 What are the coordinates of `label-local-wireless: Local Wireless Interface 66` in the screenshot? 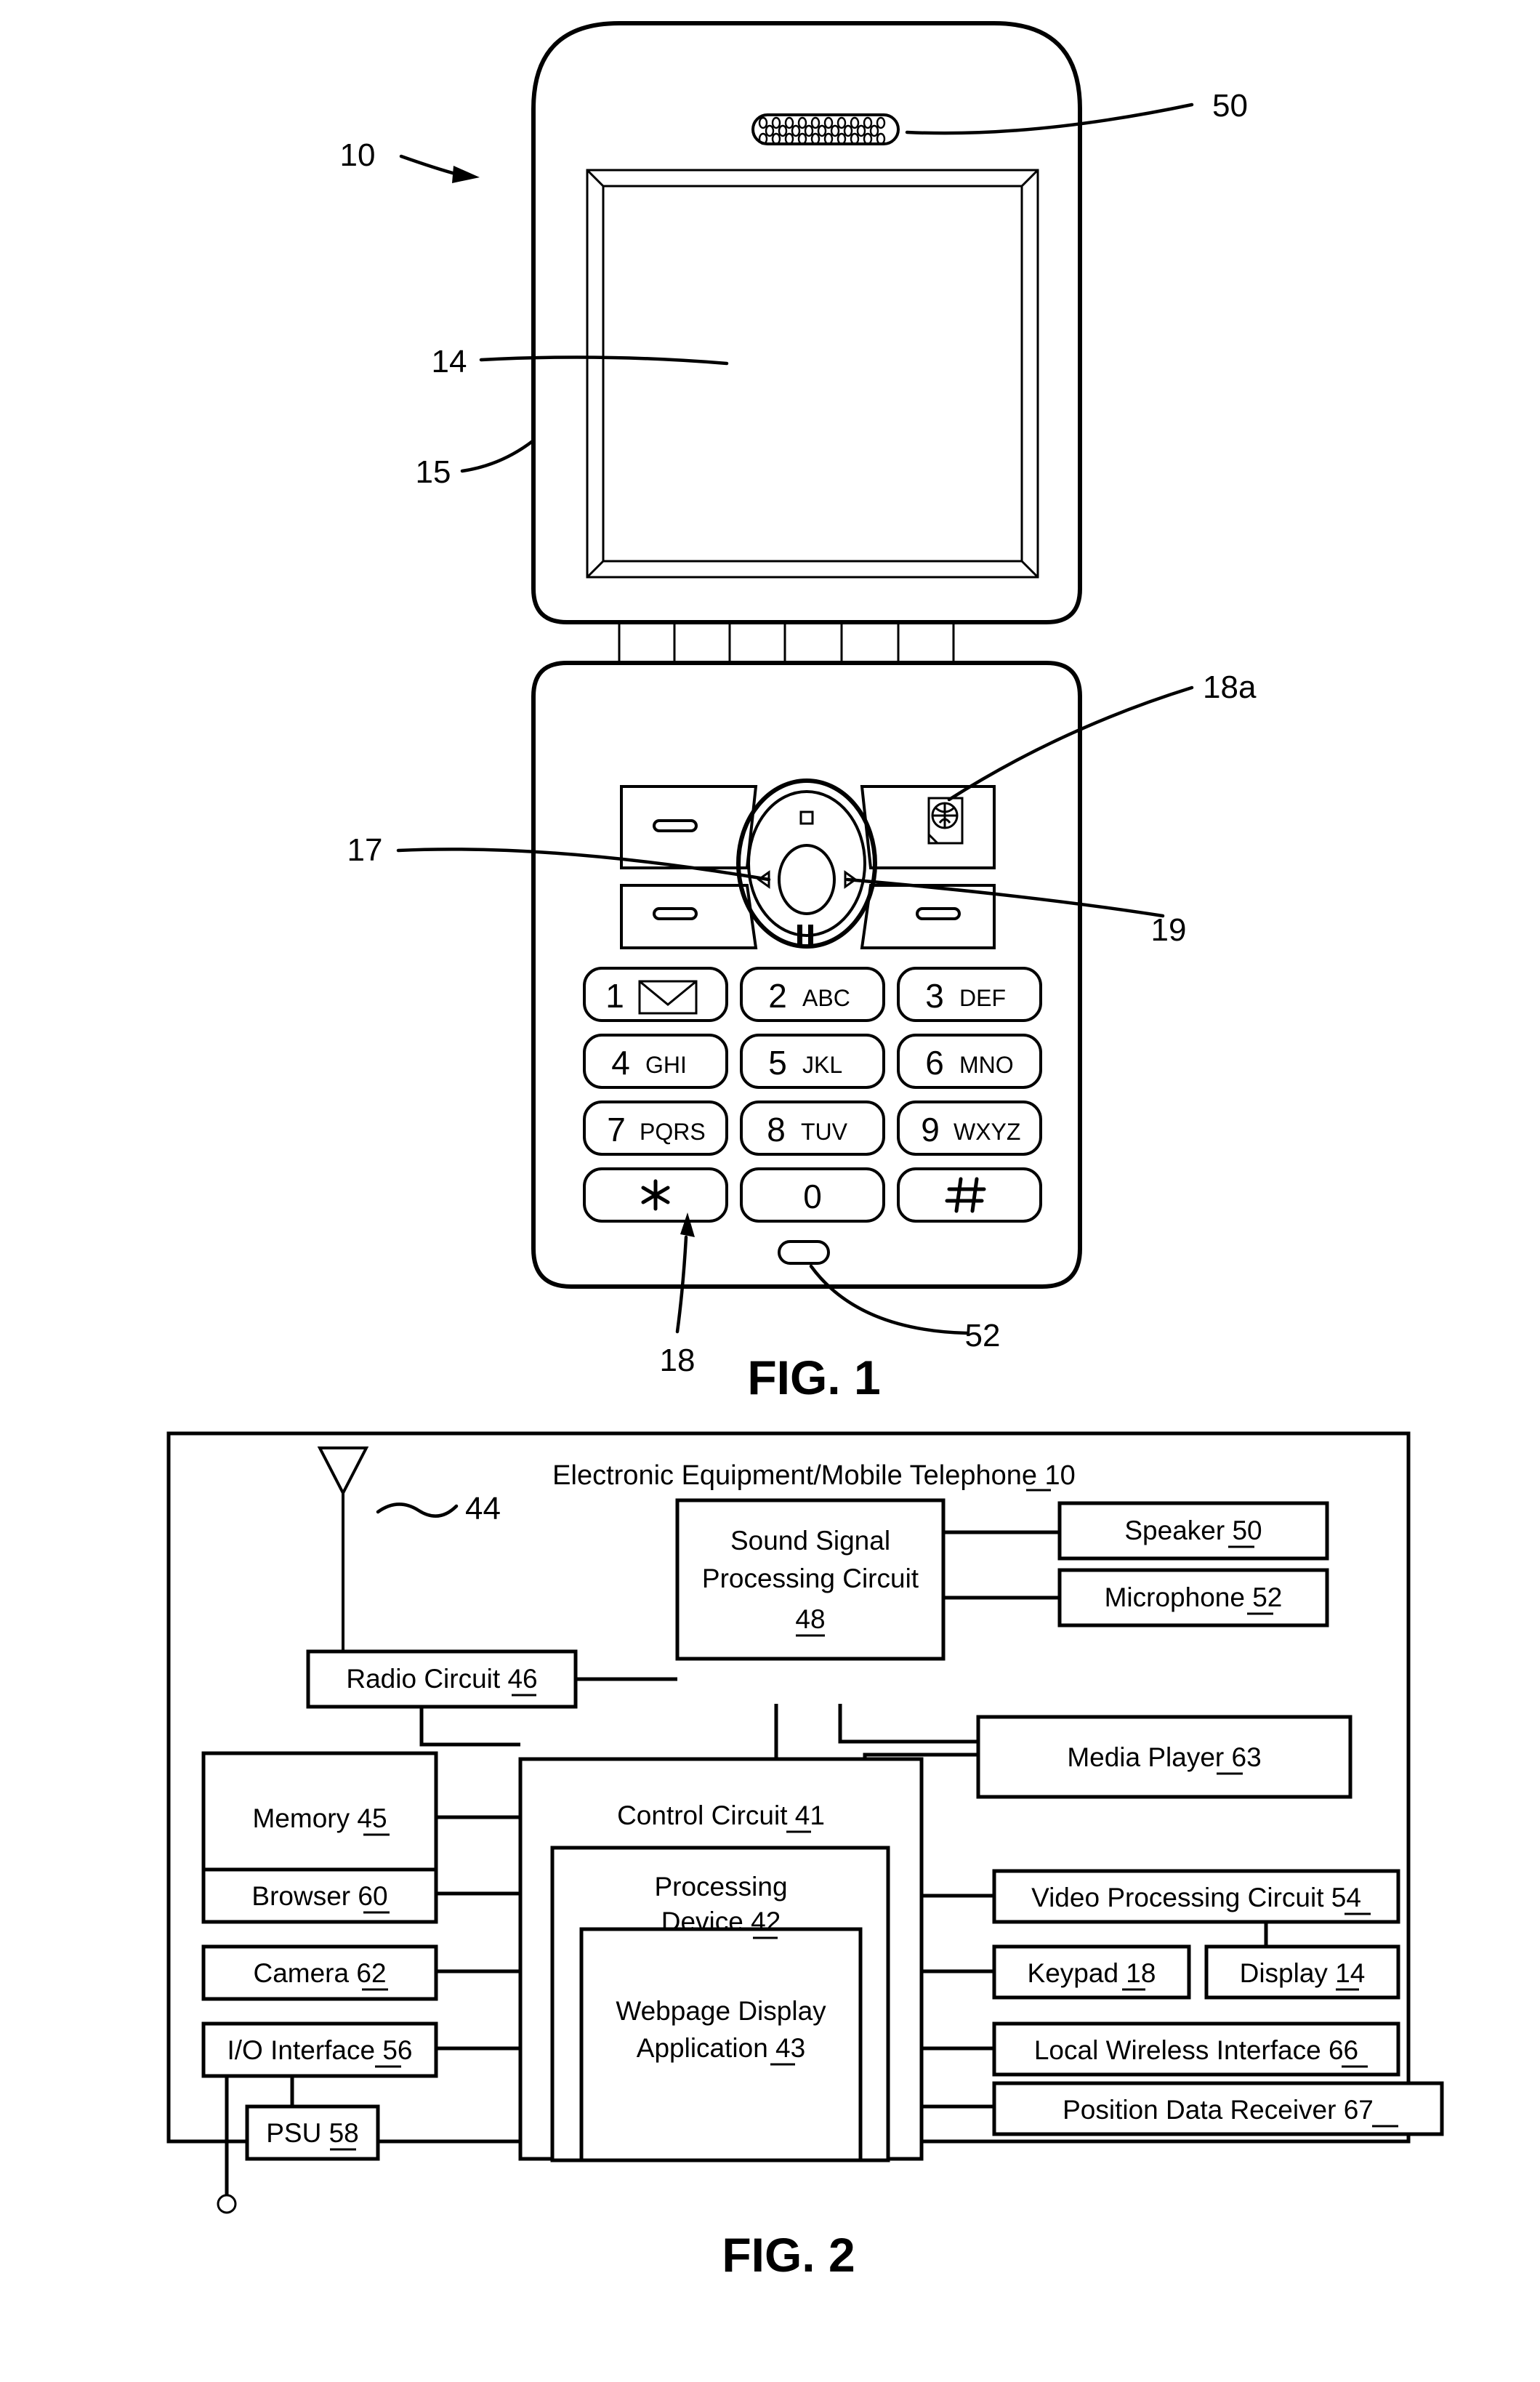 It's located at (1196, 2050).